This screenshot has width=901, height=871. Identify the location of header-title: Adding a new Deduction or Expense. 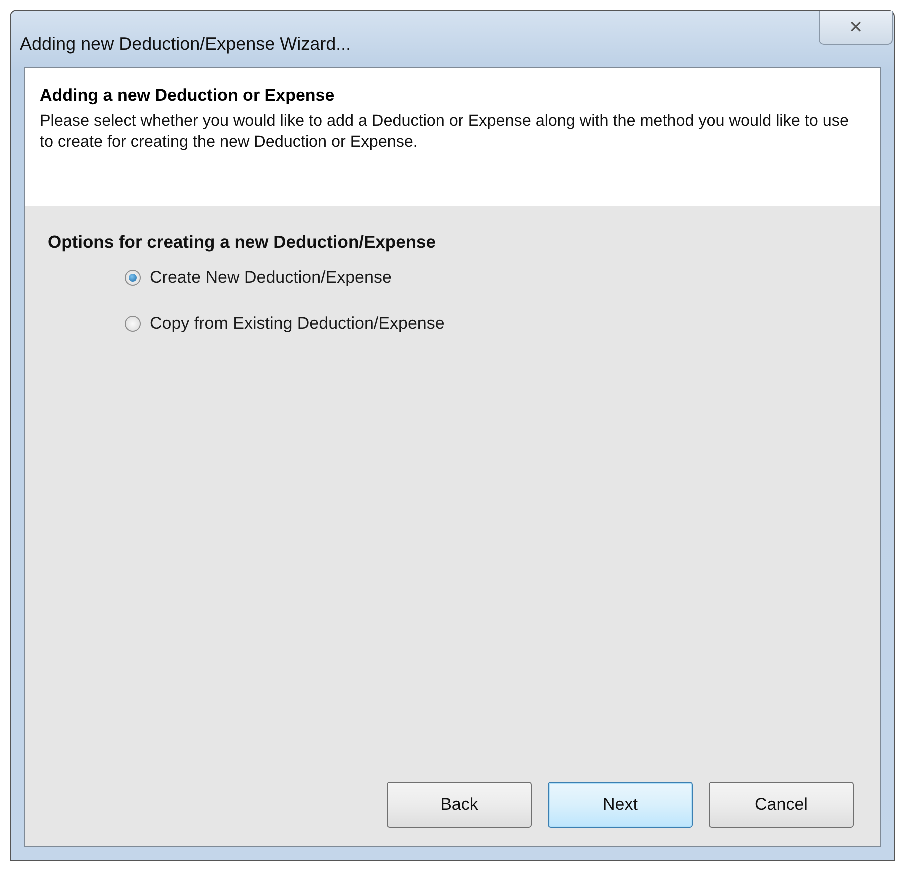
(188, 96).